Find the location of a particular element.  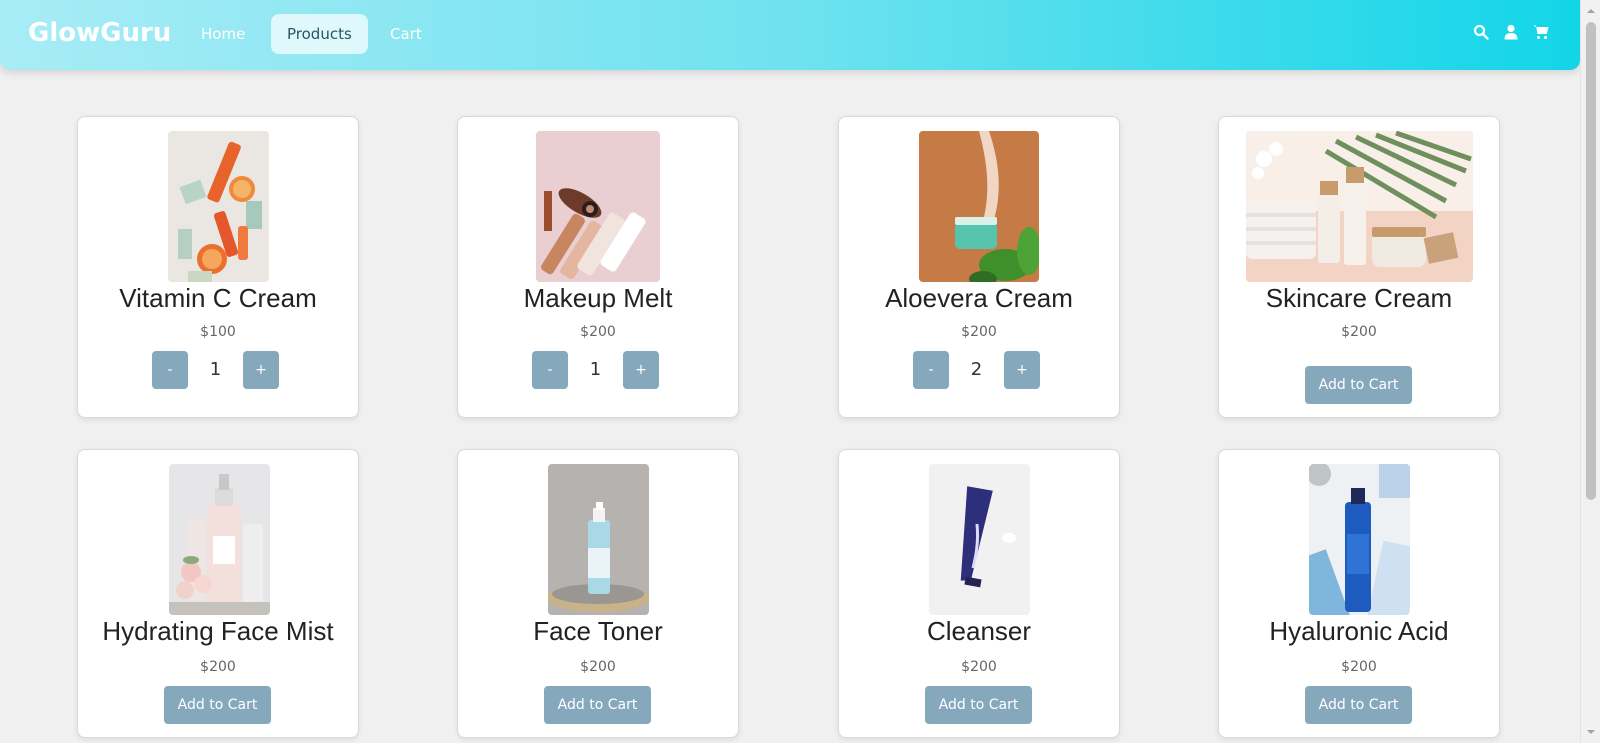

product-card-hydrating-face-mist: Hydrating Face Mist $200 Add to Cart is located at coordinates (218, 593).